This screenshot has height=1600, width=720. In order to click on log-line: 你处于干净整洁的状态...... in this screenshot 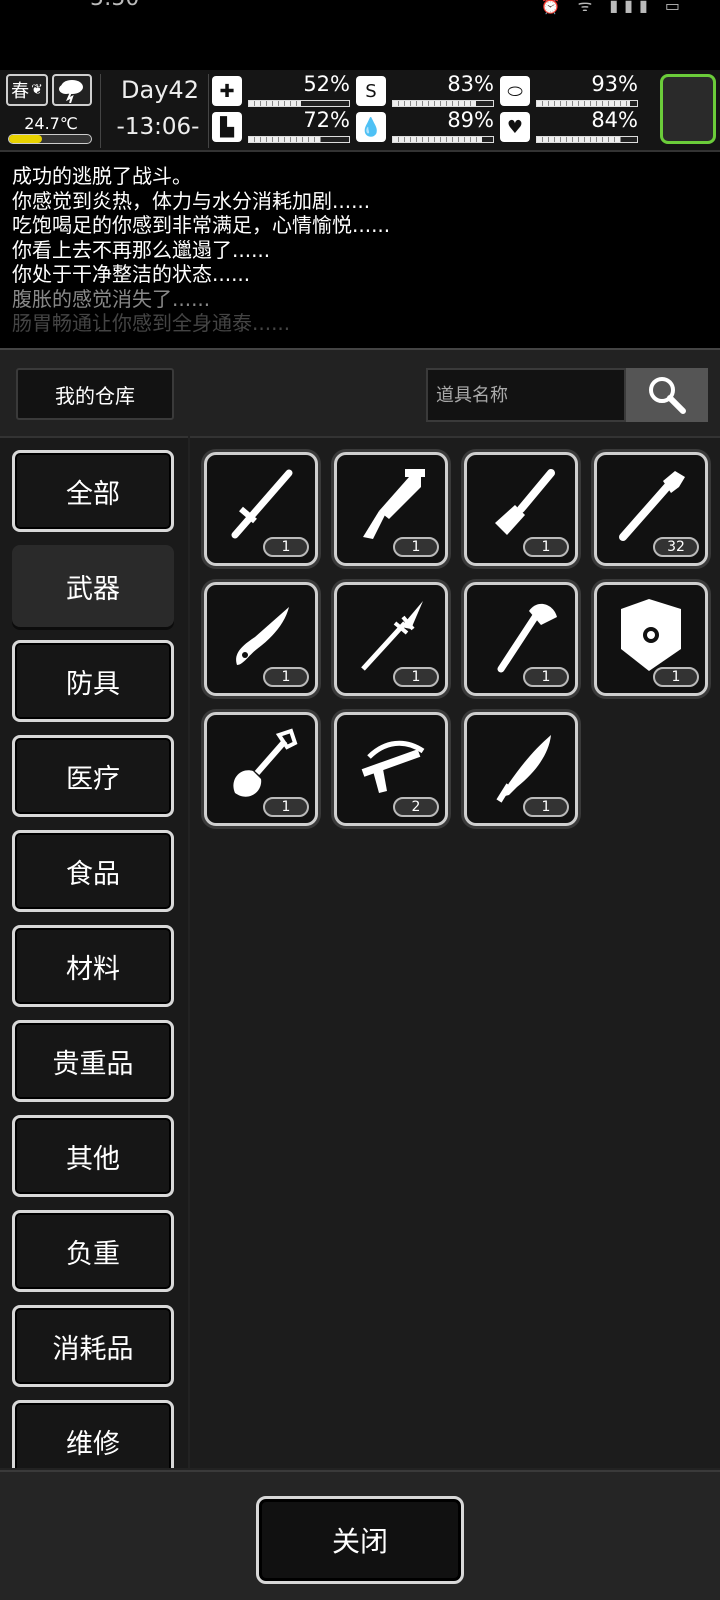, I will do `click(131, 274)`.